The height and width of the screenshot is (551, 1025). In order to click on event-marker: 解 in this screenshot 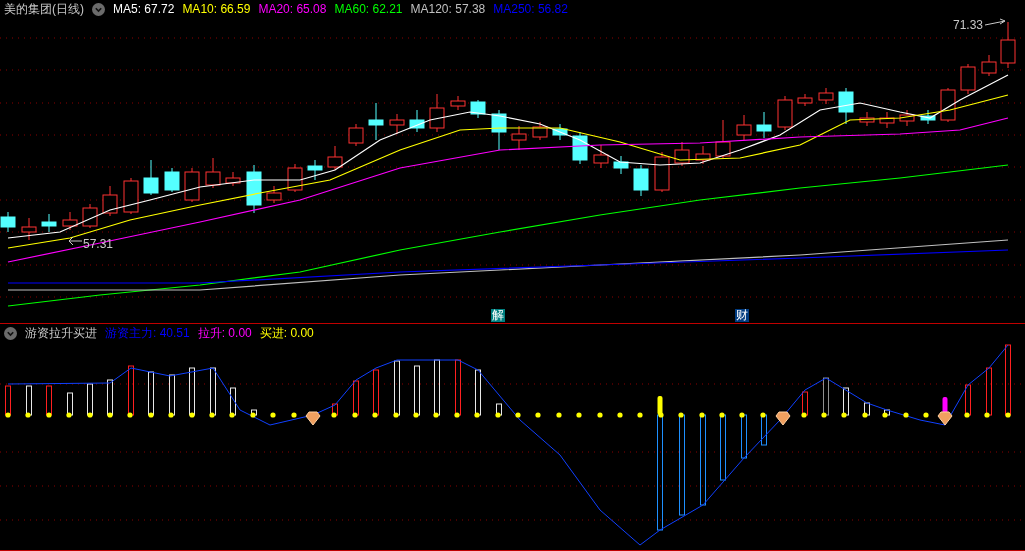, I will do `click(498, 315)`.